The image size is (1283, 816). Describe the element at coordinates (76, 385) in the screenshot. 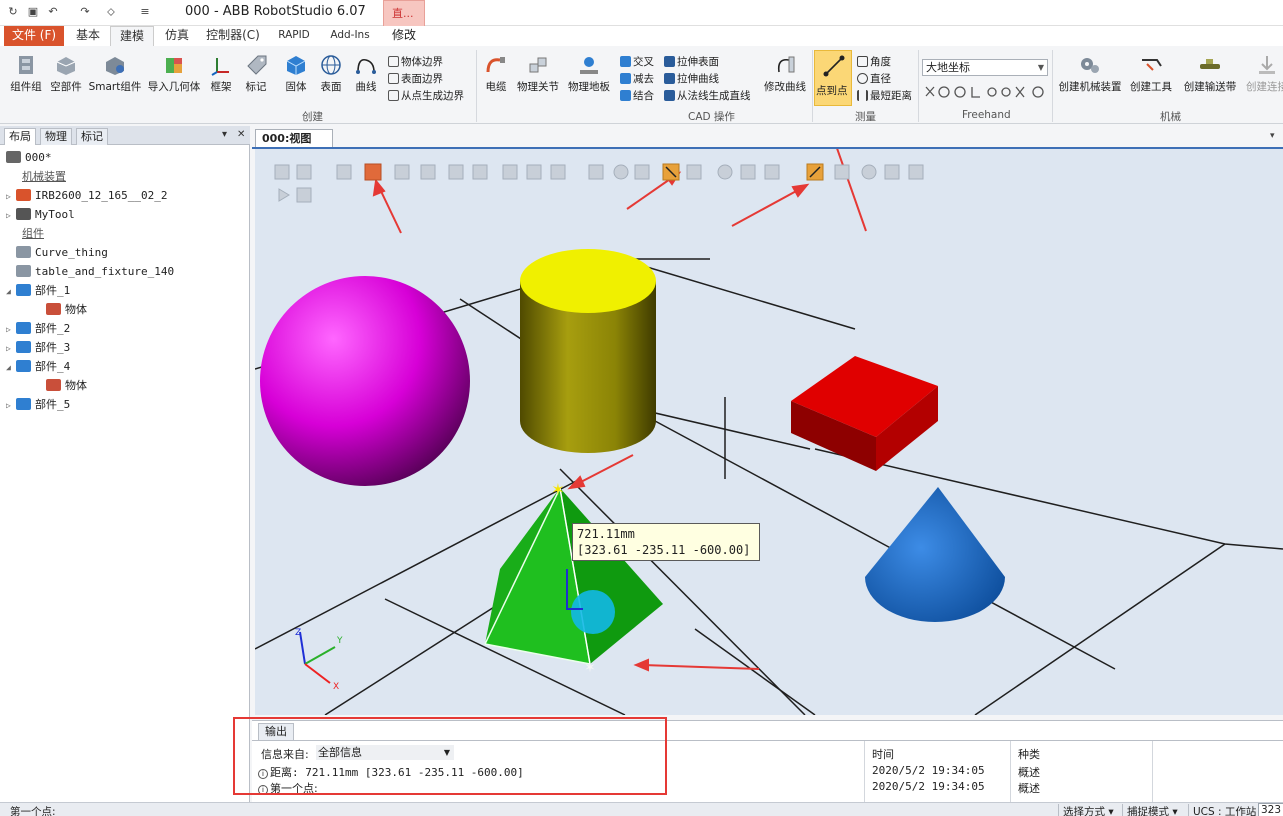

I see `tree-item-label: 物体` at that location.